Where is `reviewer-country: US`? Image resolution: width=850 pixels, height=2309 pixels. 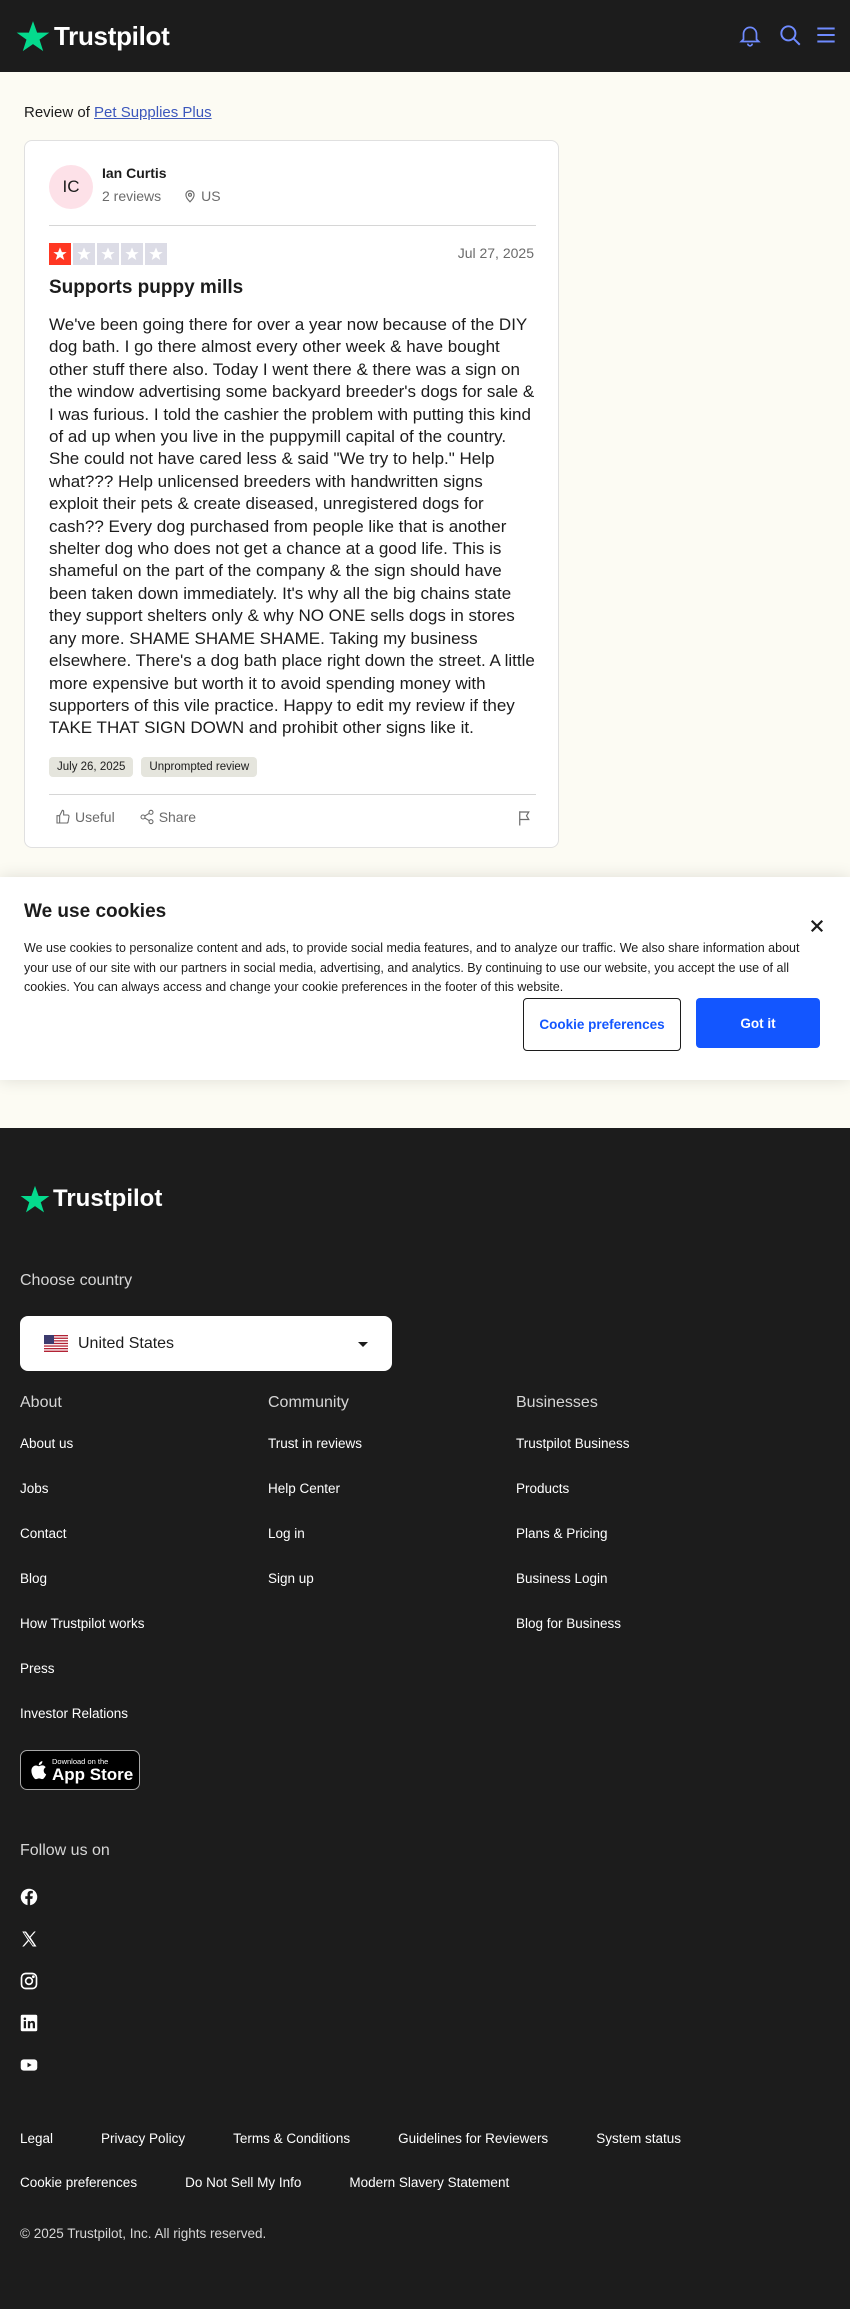 reviewer-country: US is located at coordinates (211, 196).